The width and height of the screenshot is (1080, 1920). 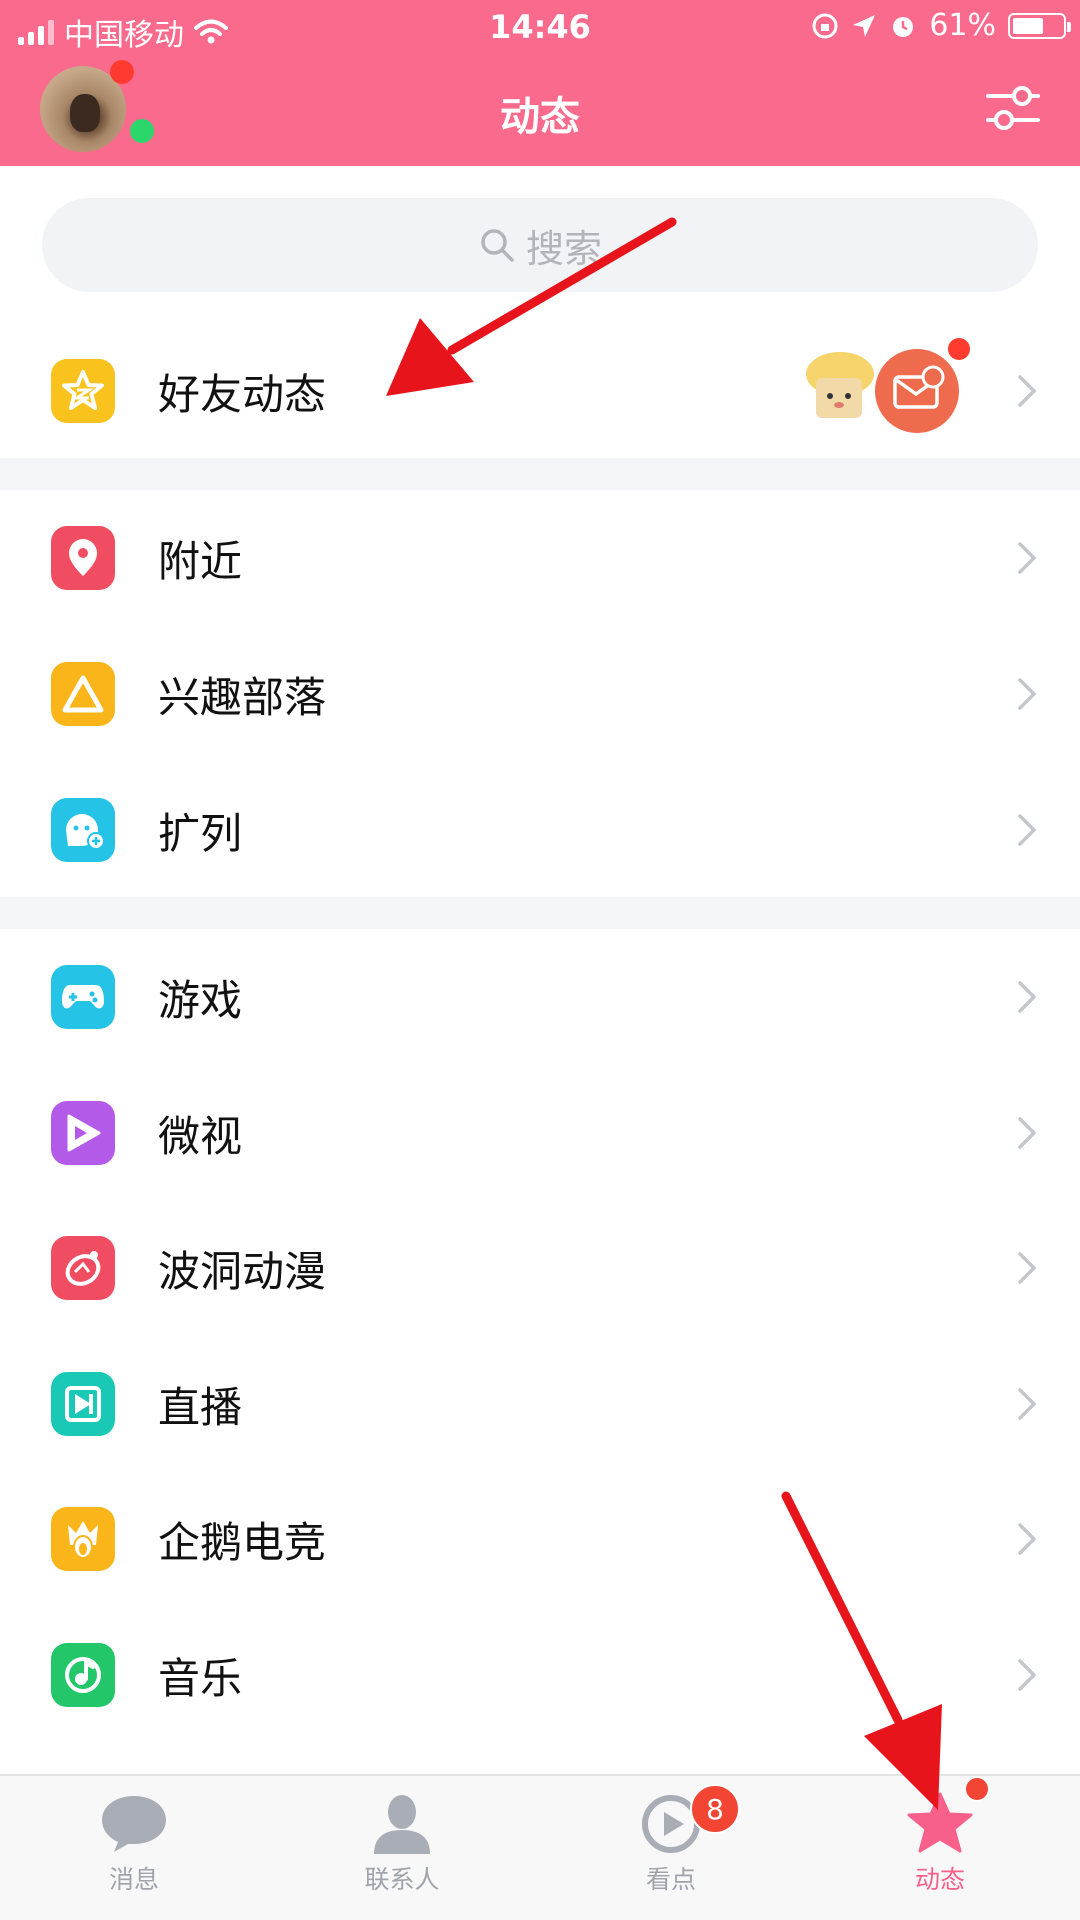 What do you see at coordinates (83, 997) in the screenshot?
I see `gamepad-icon` at bounding box center [83, 997].